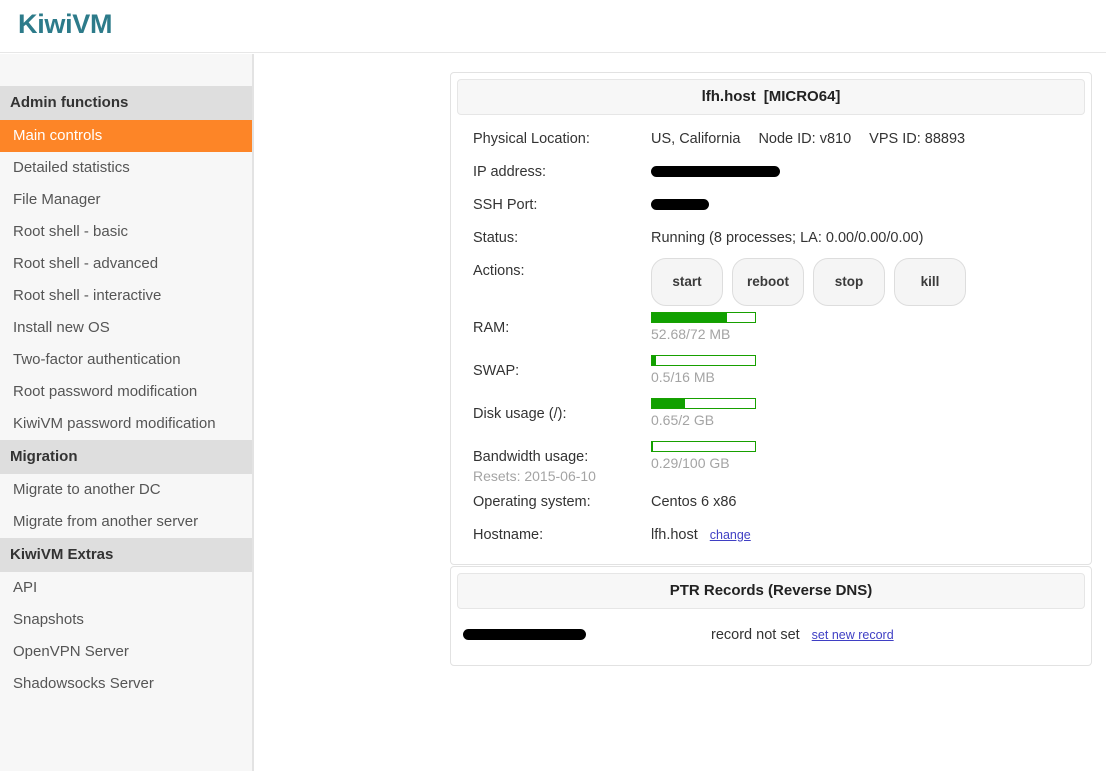  I want to click on sidebar-item-api: API, so click(126, 588).